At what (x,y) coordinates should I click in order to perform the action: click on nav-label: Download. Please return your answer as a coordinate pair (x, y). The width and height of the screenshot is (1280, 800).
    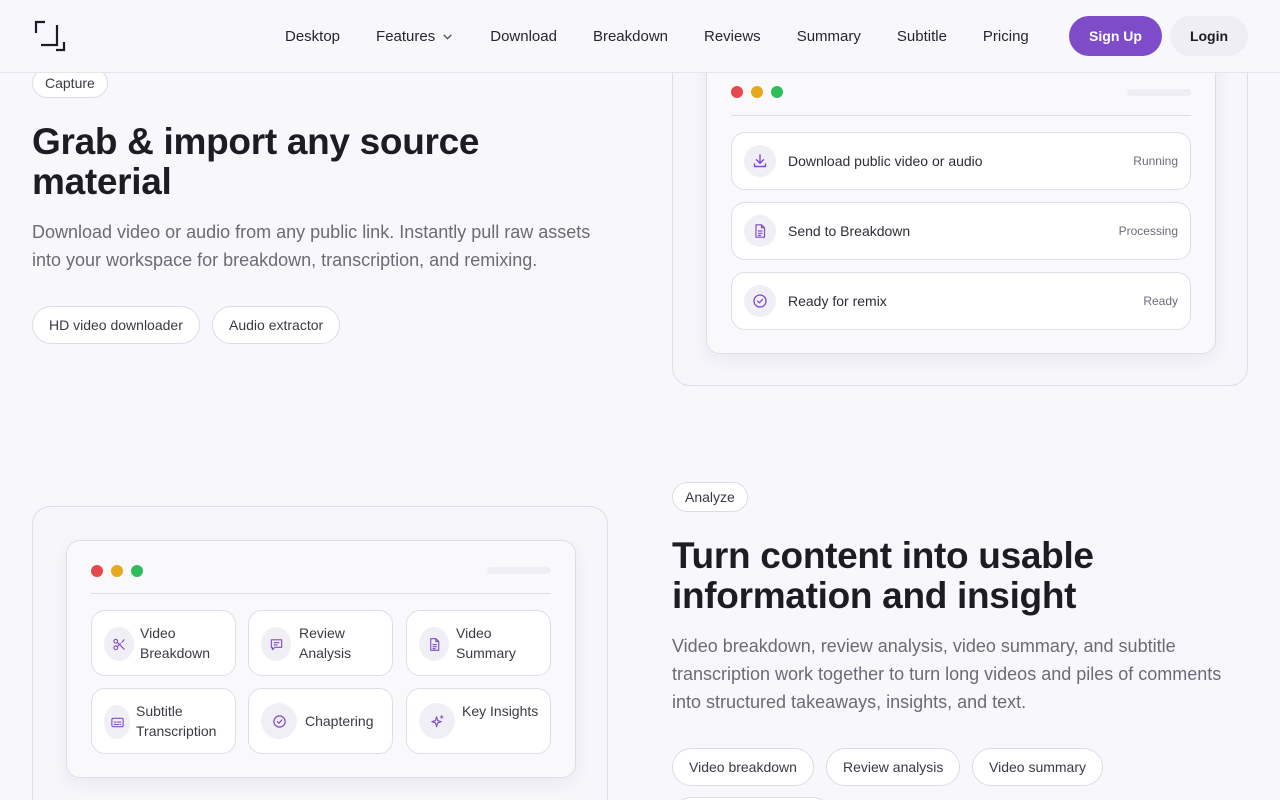
    Looking at the image, I should click on (523, 36).